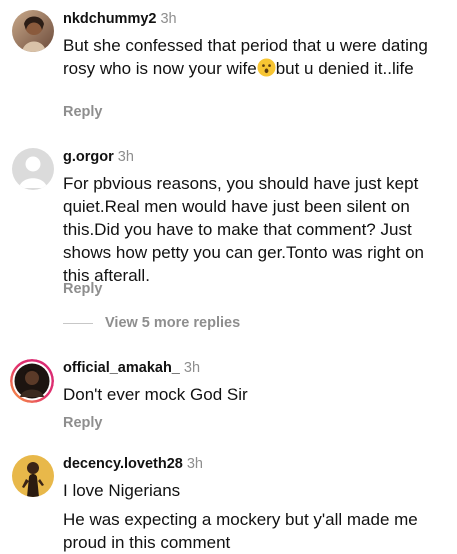  What do you see at coordinates (109, 19) in the screenshot?
I see `comment-username: nkdchummy2` at bounding box center [109, 19].